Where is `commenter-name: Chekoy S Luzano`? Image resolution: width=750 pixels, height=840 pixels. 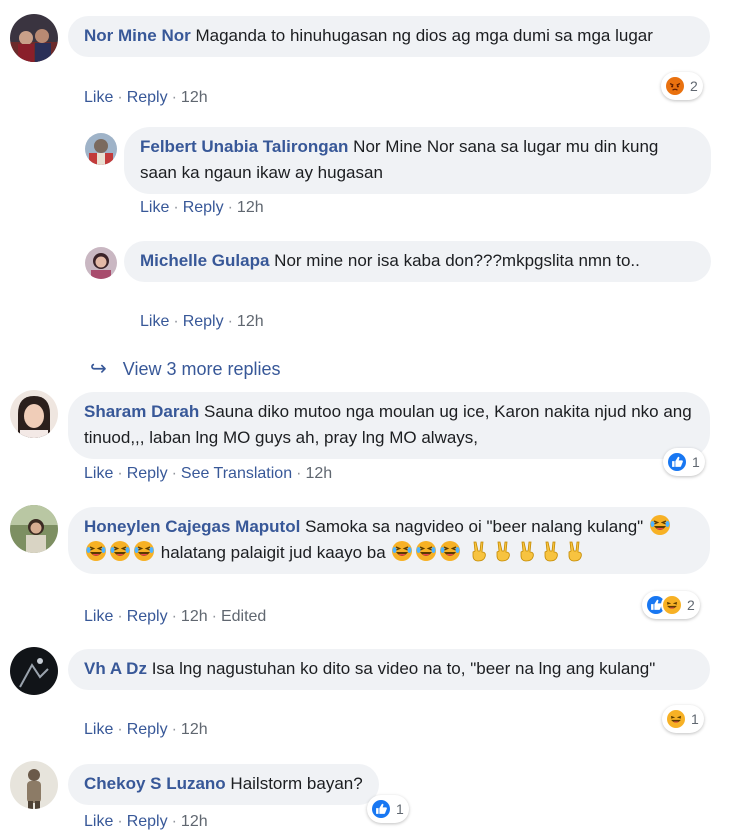 commenter-name: Chekoy S Luzano is located at coordinates (155, 783).